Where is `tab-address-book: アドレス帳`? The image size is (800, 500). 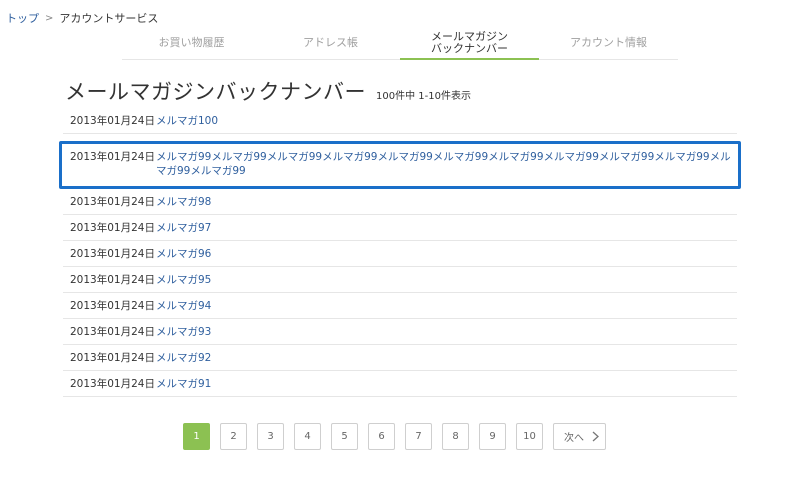
tab-address-book: アドレス帳 is located at coordinates (330, 43).